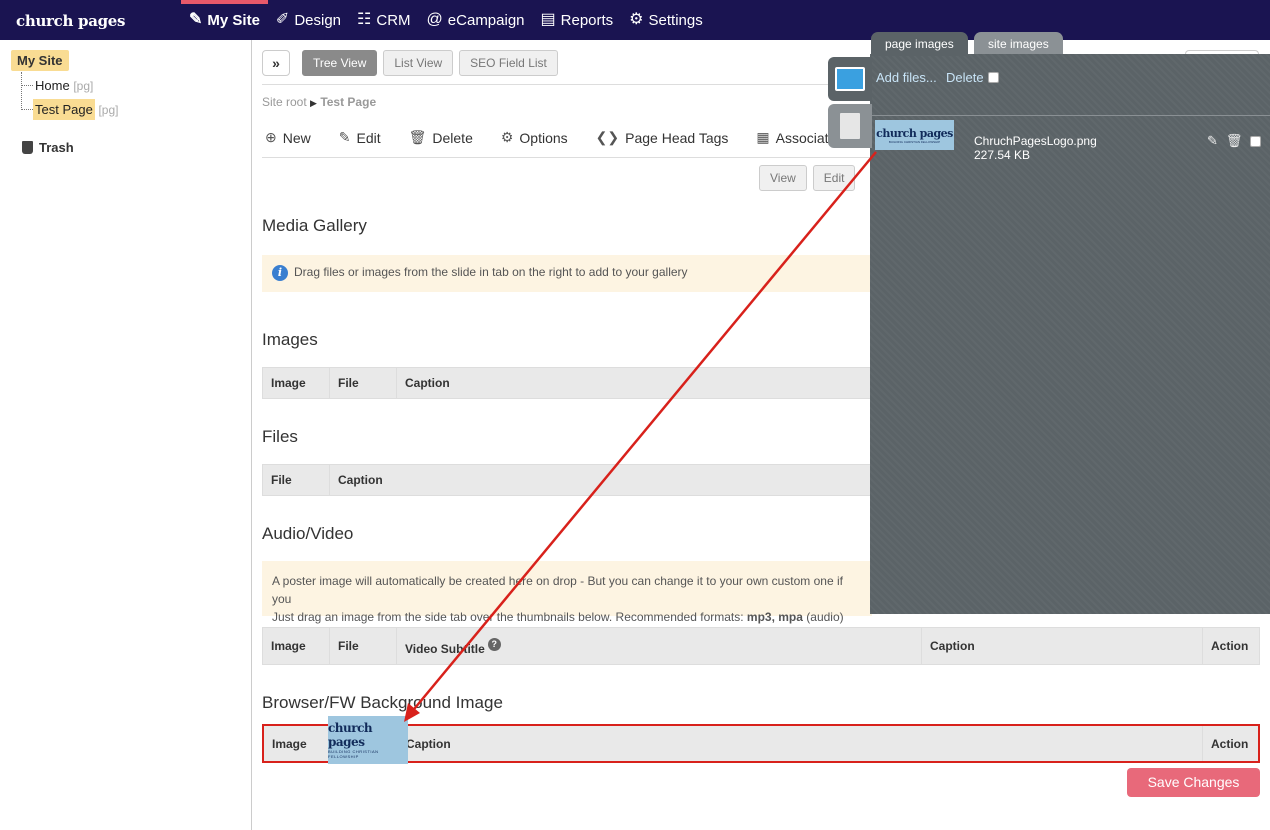 The height and width of the screenshot is (830, 1270). What do you see at coordinates (108, 110) in the screenshot?
I see `page-type-tag: [pg]` at bounding box center [108, 110].